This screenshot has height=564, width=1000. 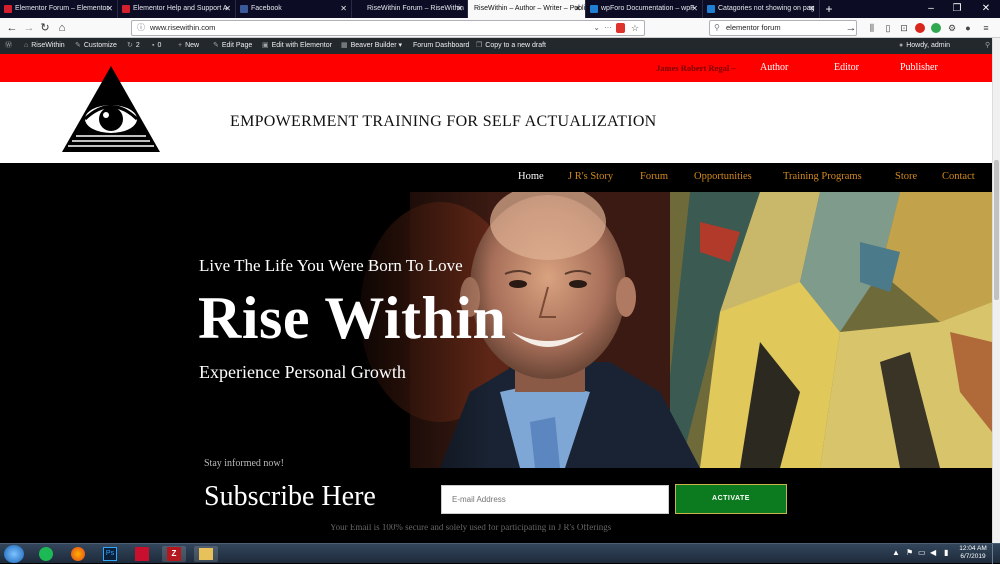 I want to click on editor-link: Editor, so click(x=846, y=67).